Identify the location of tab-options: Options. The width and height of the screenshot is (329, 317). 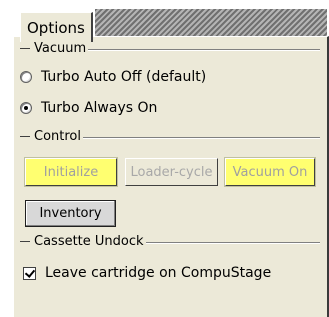
(56, 27).